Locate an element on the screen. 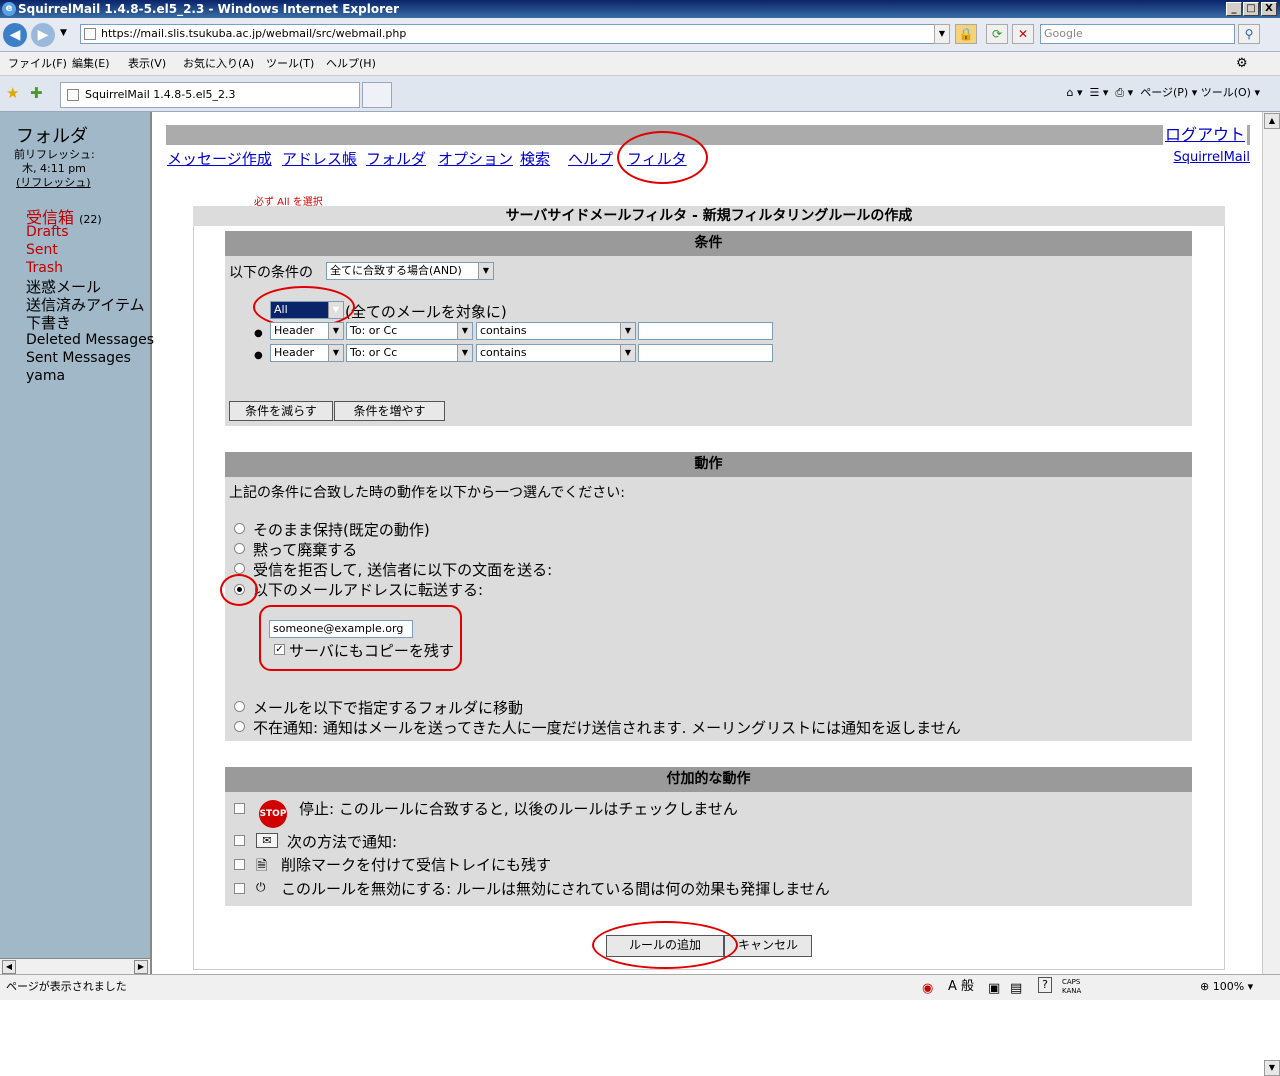 The width and height of the screenshot is (1280, 1076). stop-label: 停止: このルールに合致すると, 以後のルールはチェックしません is located at coordinates (518, 809).